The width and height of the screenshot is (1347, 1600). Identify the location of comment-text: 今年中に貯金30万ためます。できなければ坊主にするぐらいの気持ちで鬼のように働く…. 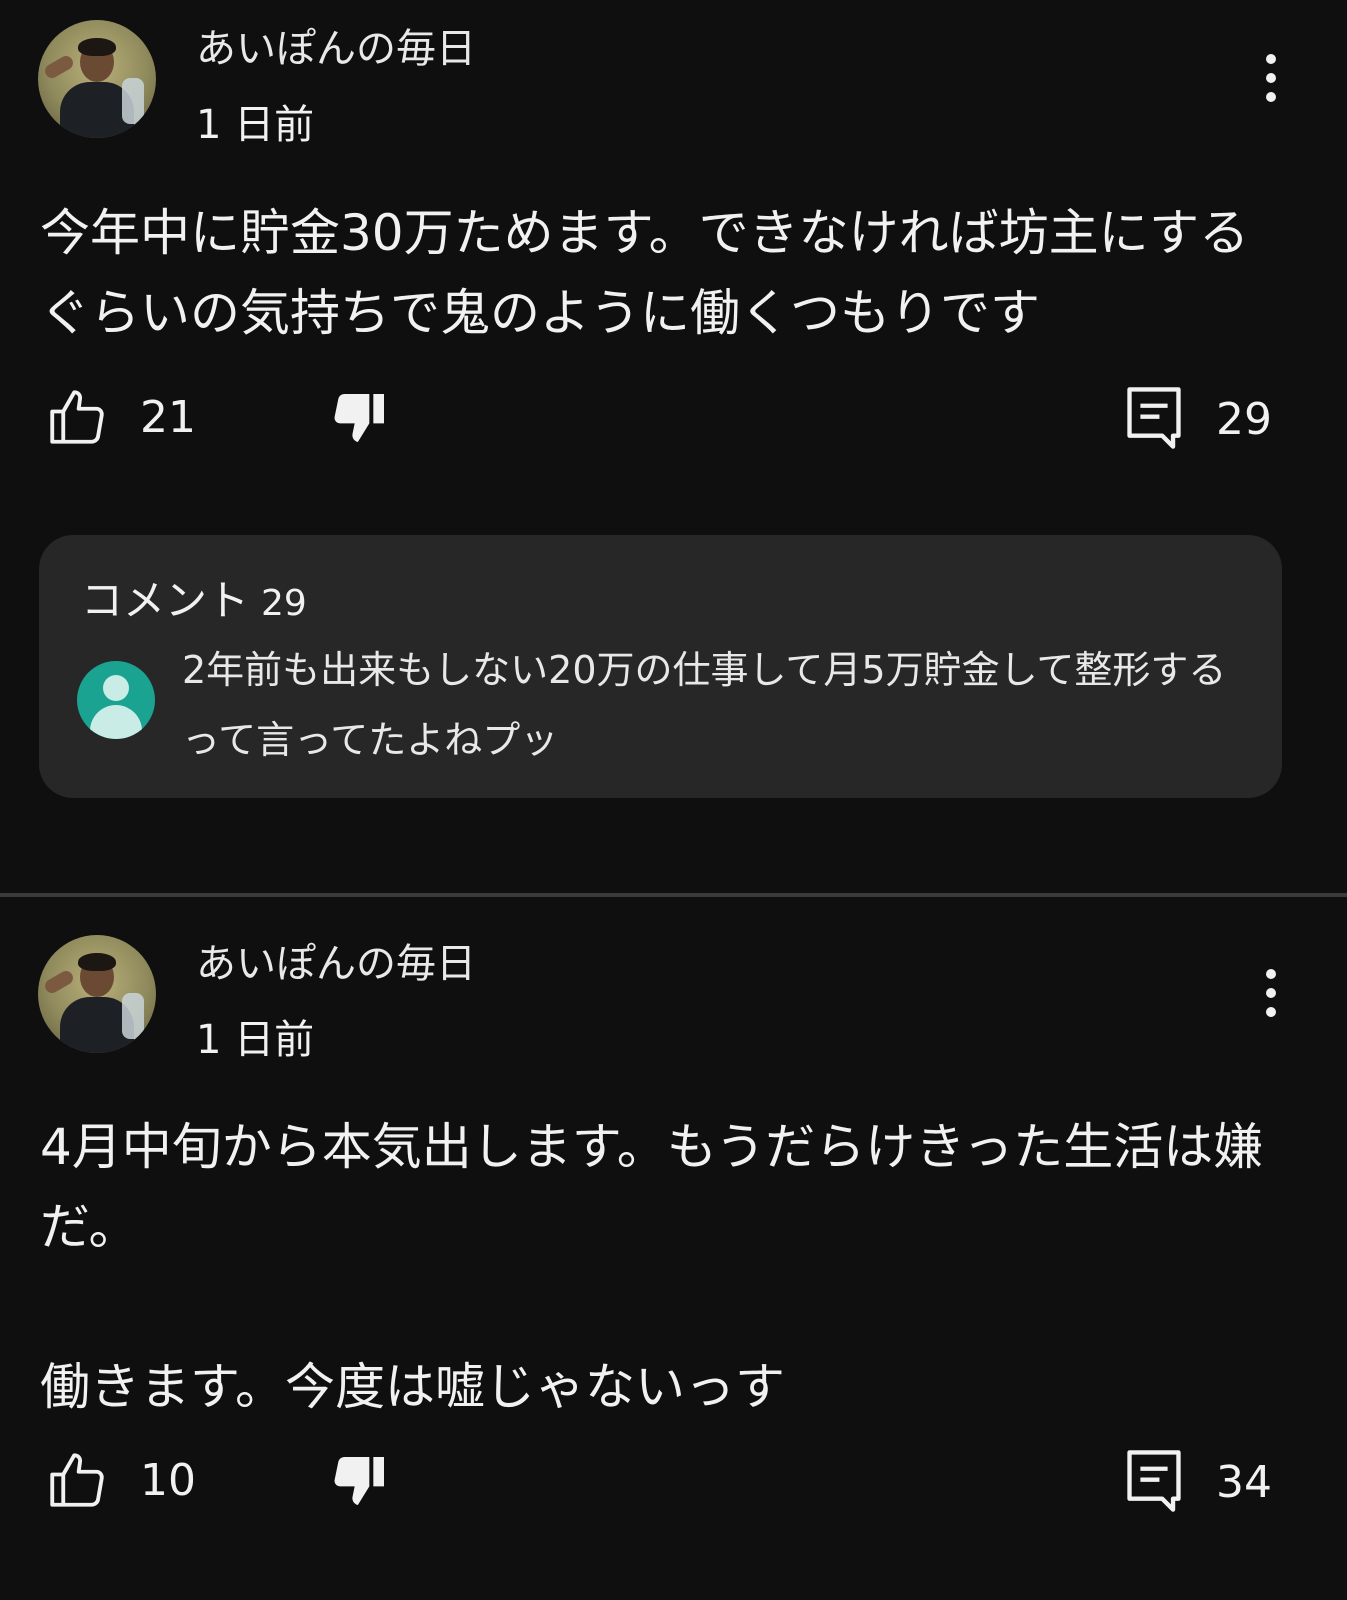
(645, 273).